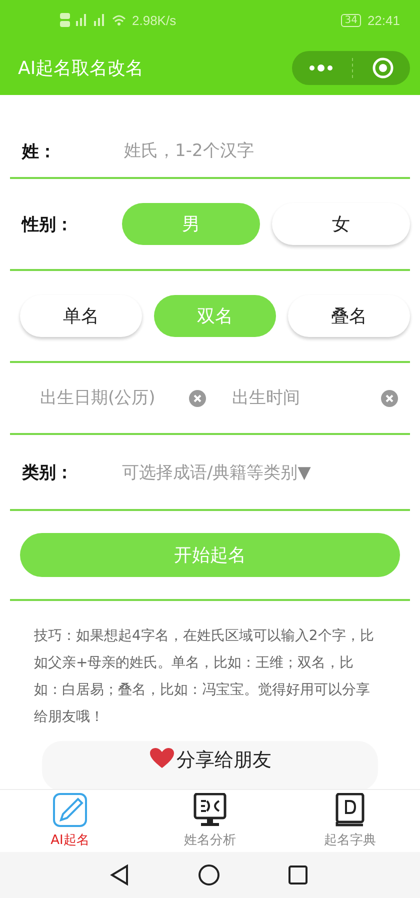 This screenshot has height=898, width=420. I want to click on network-speed: 2.98K/s, so click(154, 20).